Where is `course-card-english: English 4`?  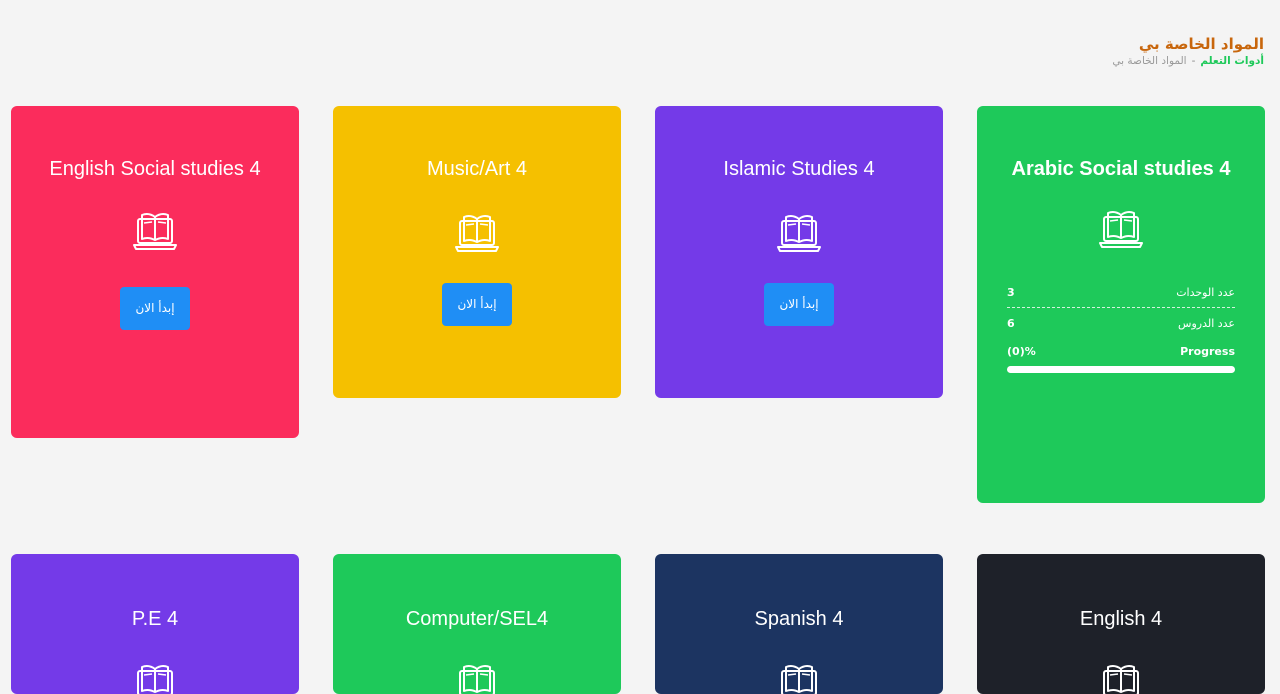
course-card-english: English 4 is located at coordinates (1121, 624).